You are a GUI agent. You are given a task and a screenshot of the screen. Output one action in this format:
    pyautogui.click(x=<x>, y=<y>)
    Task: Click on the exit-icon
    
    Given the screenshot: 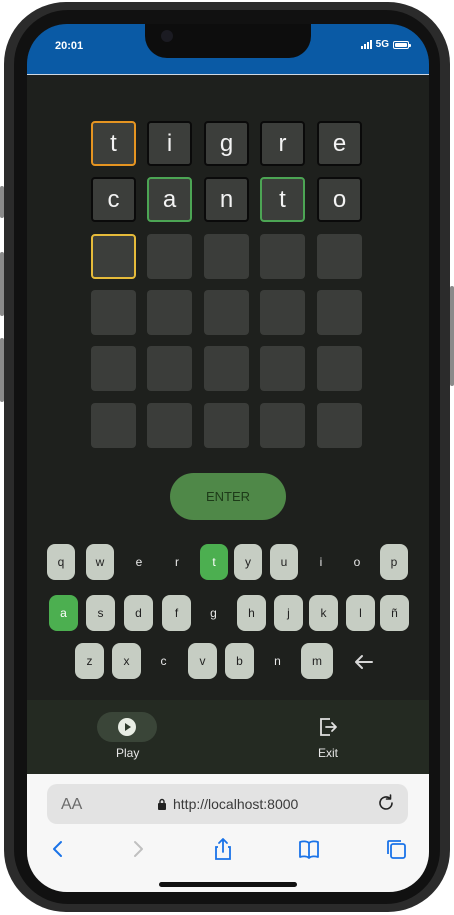 What is the action you would take?
    pyautogui.click(x=328, y=727)
    